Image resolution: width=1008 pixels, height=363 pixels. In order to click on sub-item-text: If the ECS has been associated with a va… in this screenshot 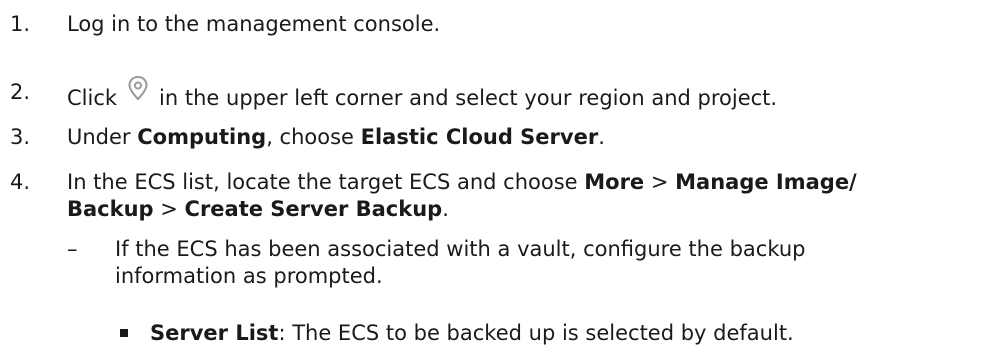, I will do `click(555, 263)`.